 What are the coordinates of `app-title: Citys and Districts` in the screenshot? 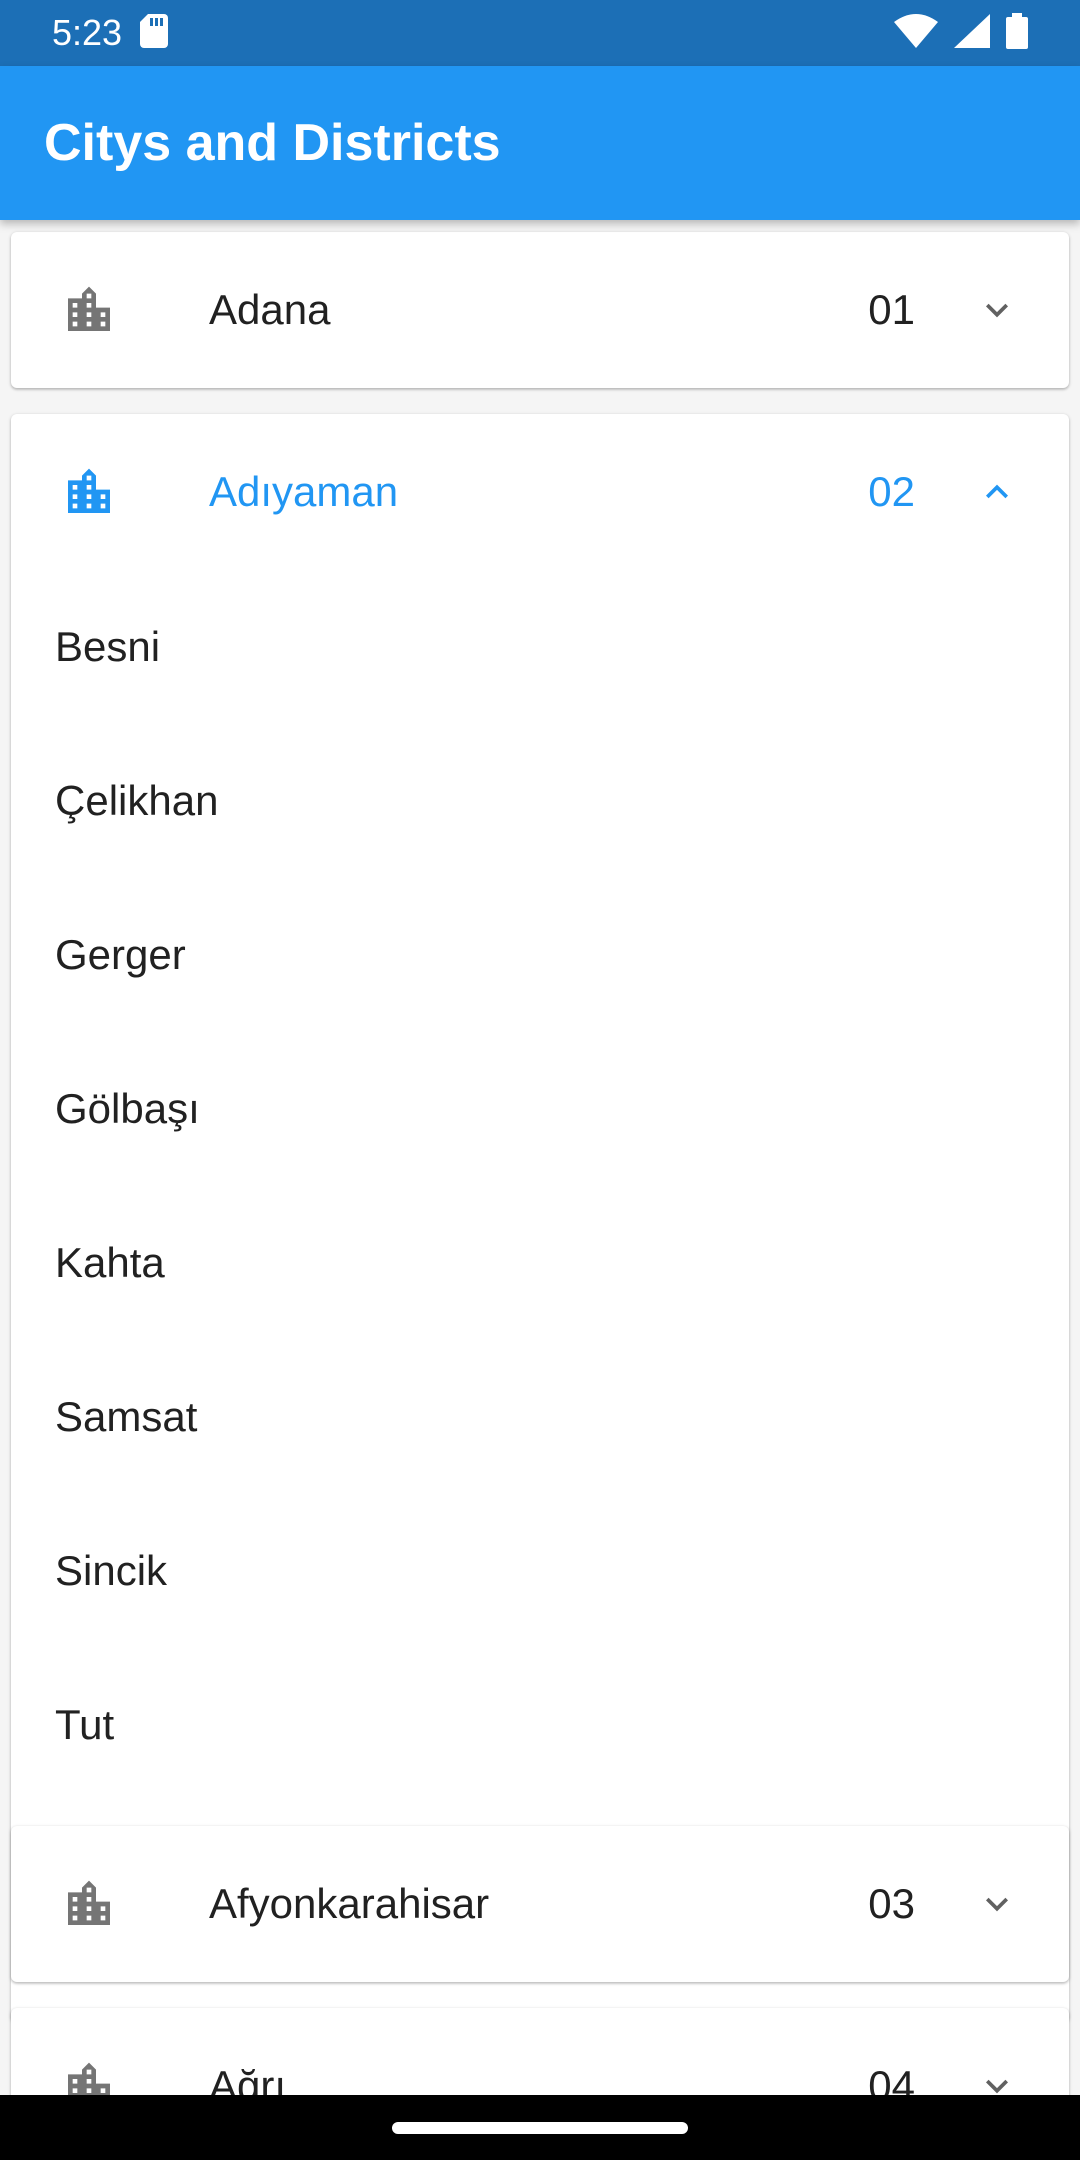 It's located at (272, 143).